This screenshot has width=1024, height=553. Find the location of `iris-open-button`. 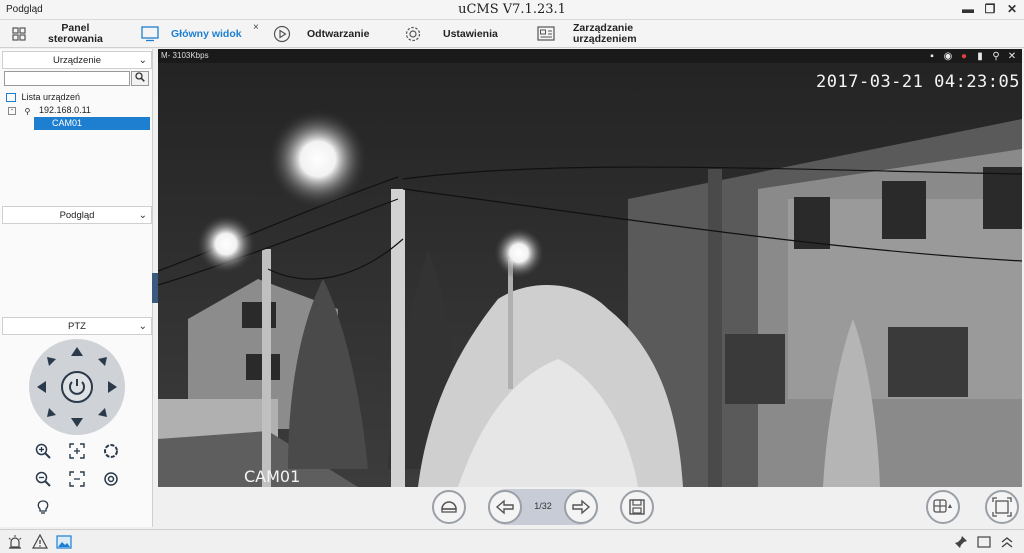

iris-open-button is located at coordinates (111, 451).